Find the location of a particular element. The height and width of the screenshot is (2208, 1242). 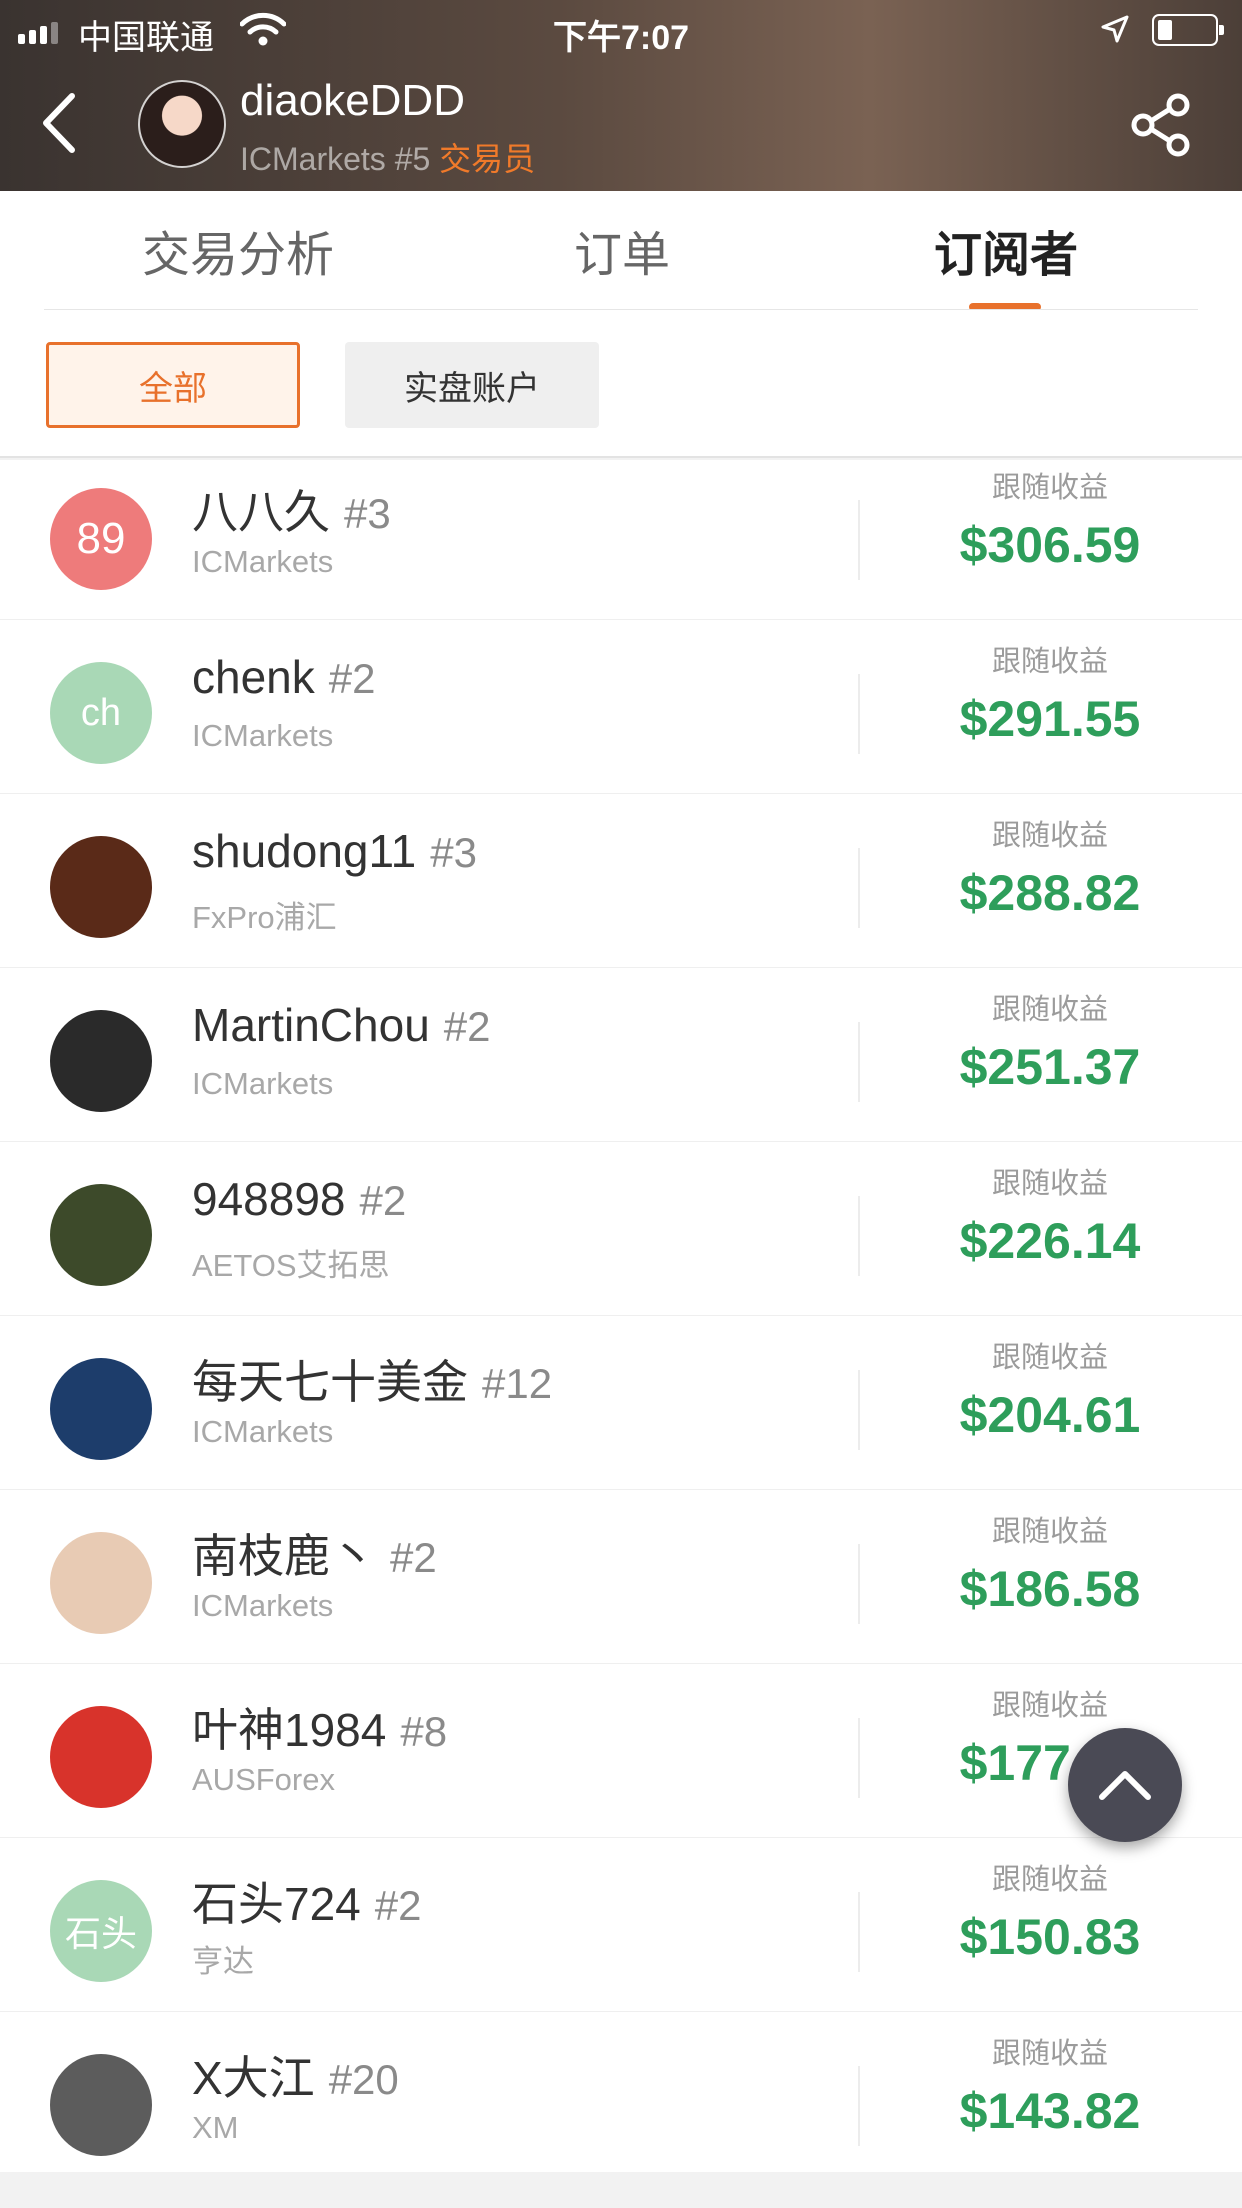

subscriber-rank: #8 is located at coordinates (424, 1731).